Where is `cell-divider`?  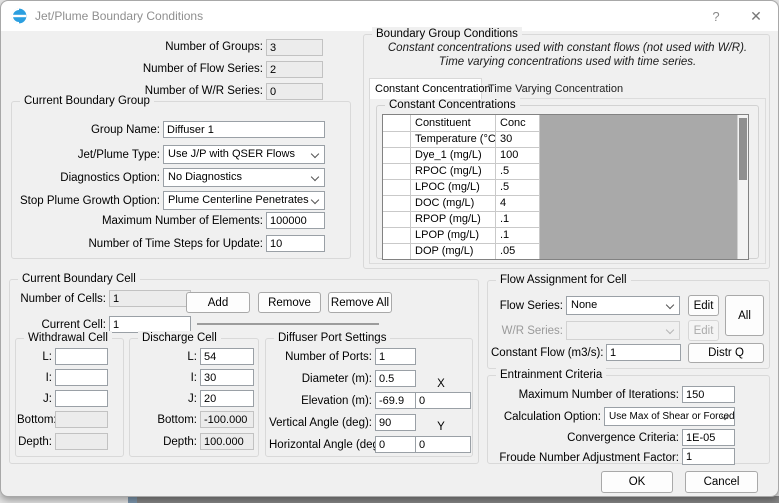
cell-divider is located at coordinates (288, 324).